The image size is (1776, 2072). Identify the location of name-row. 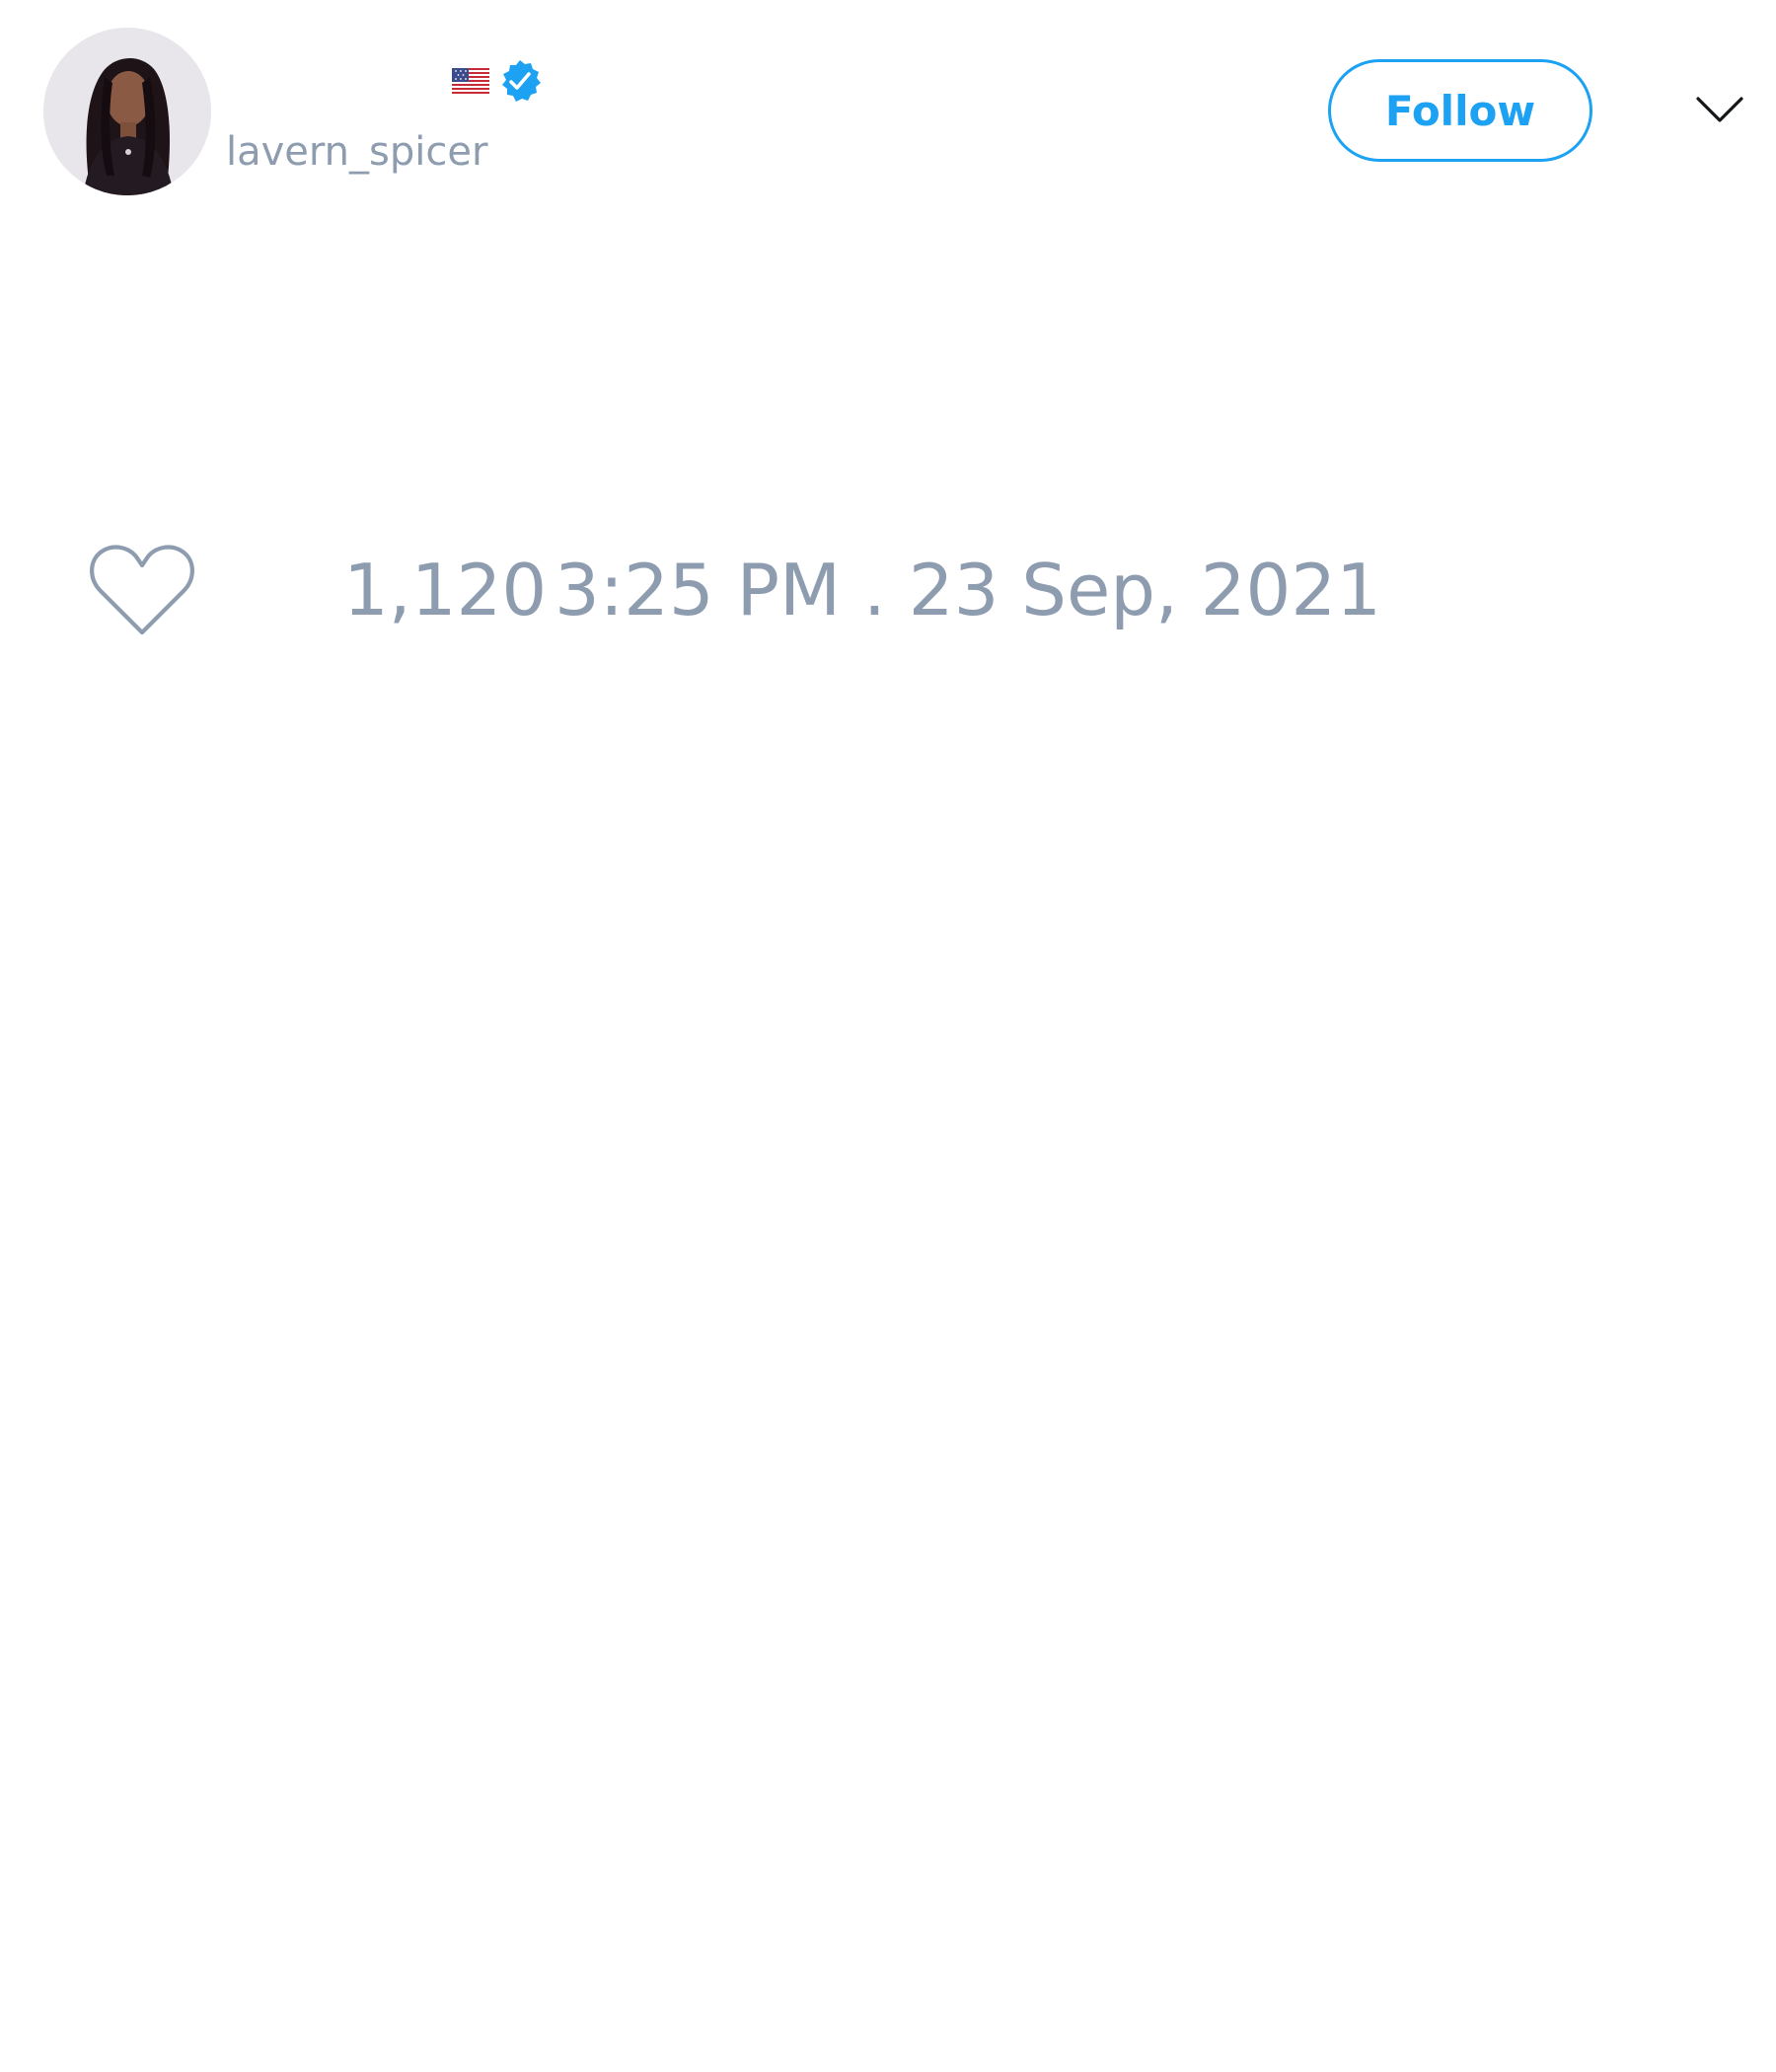
(494, 81).